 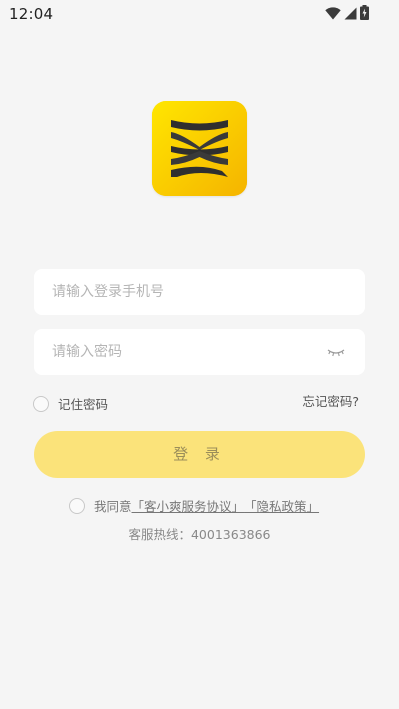 I want to click on status-icons, so click(x=347, y=14).